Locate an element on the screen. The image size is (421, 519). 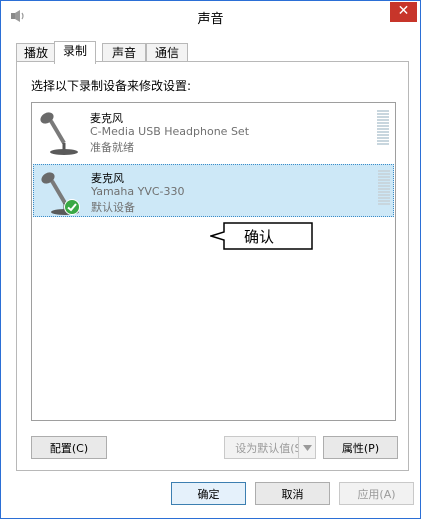
close-button: ✕ is located at coordinates (403, 12).